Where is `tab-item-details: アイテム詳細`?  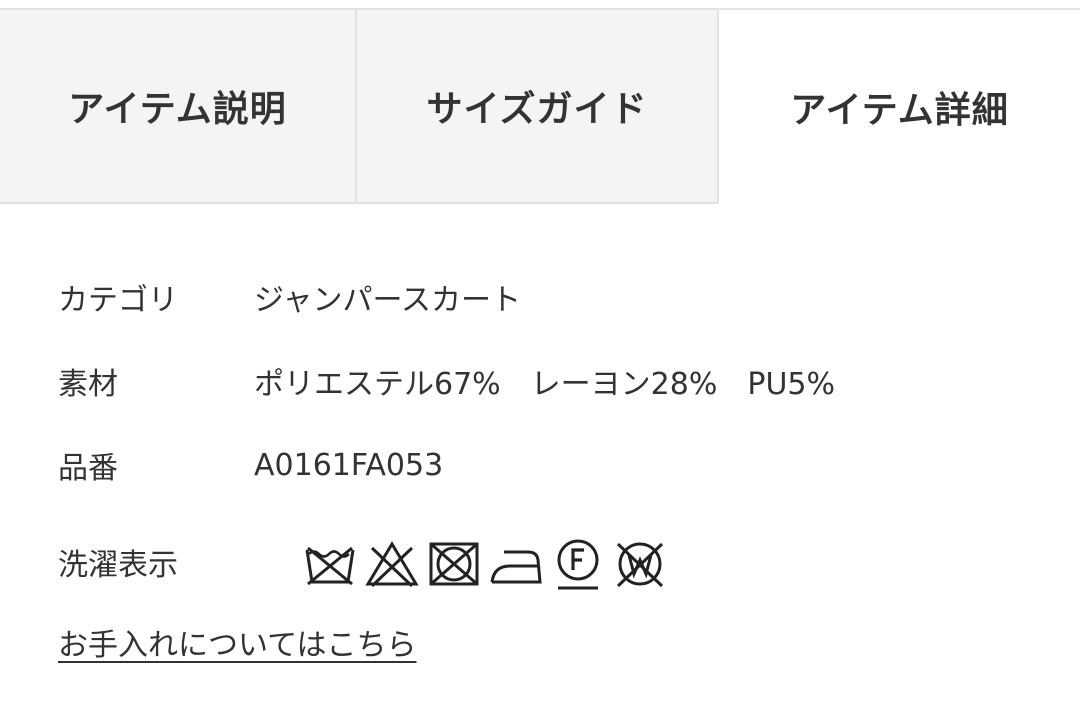
tab-item-details: アイテム詳細 is located at coordinates (899, 107).